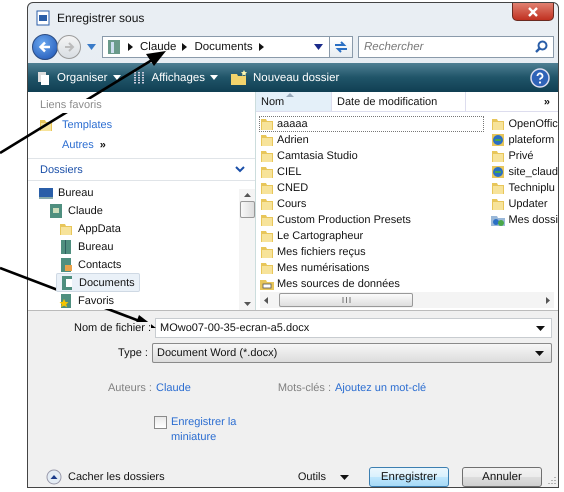 The width and height of the screenshot is (564, 492). I want to click on close-button, so click(533, 12).